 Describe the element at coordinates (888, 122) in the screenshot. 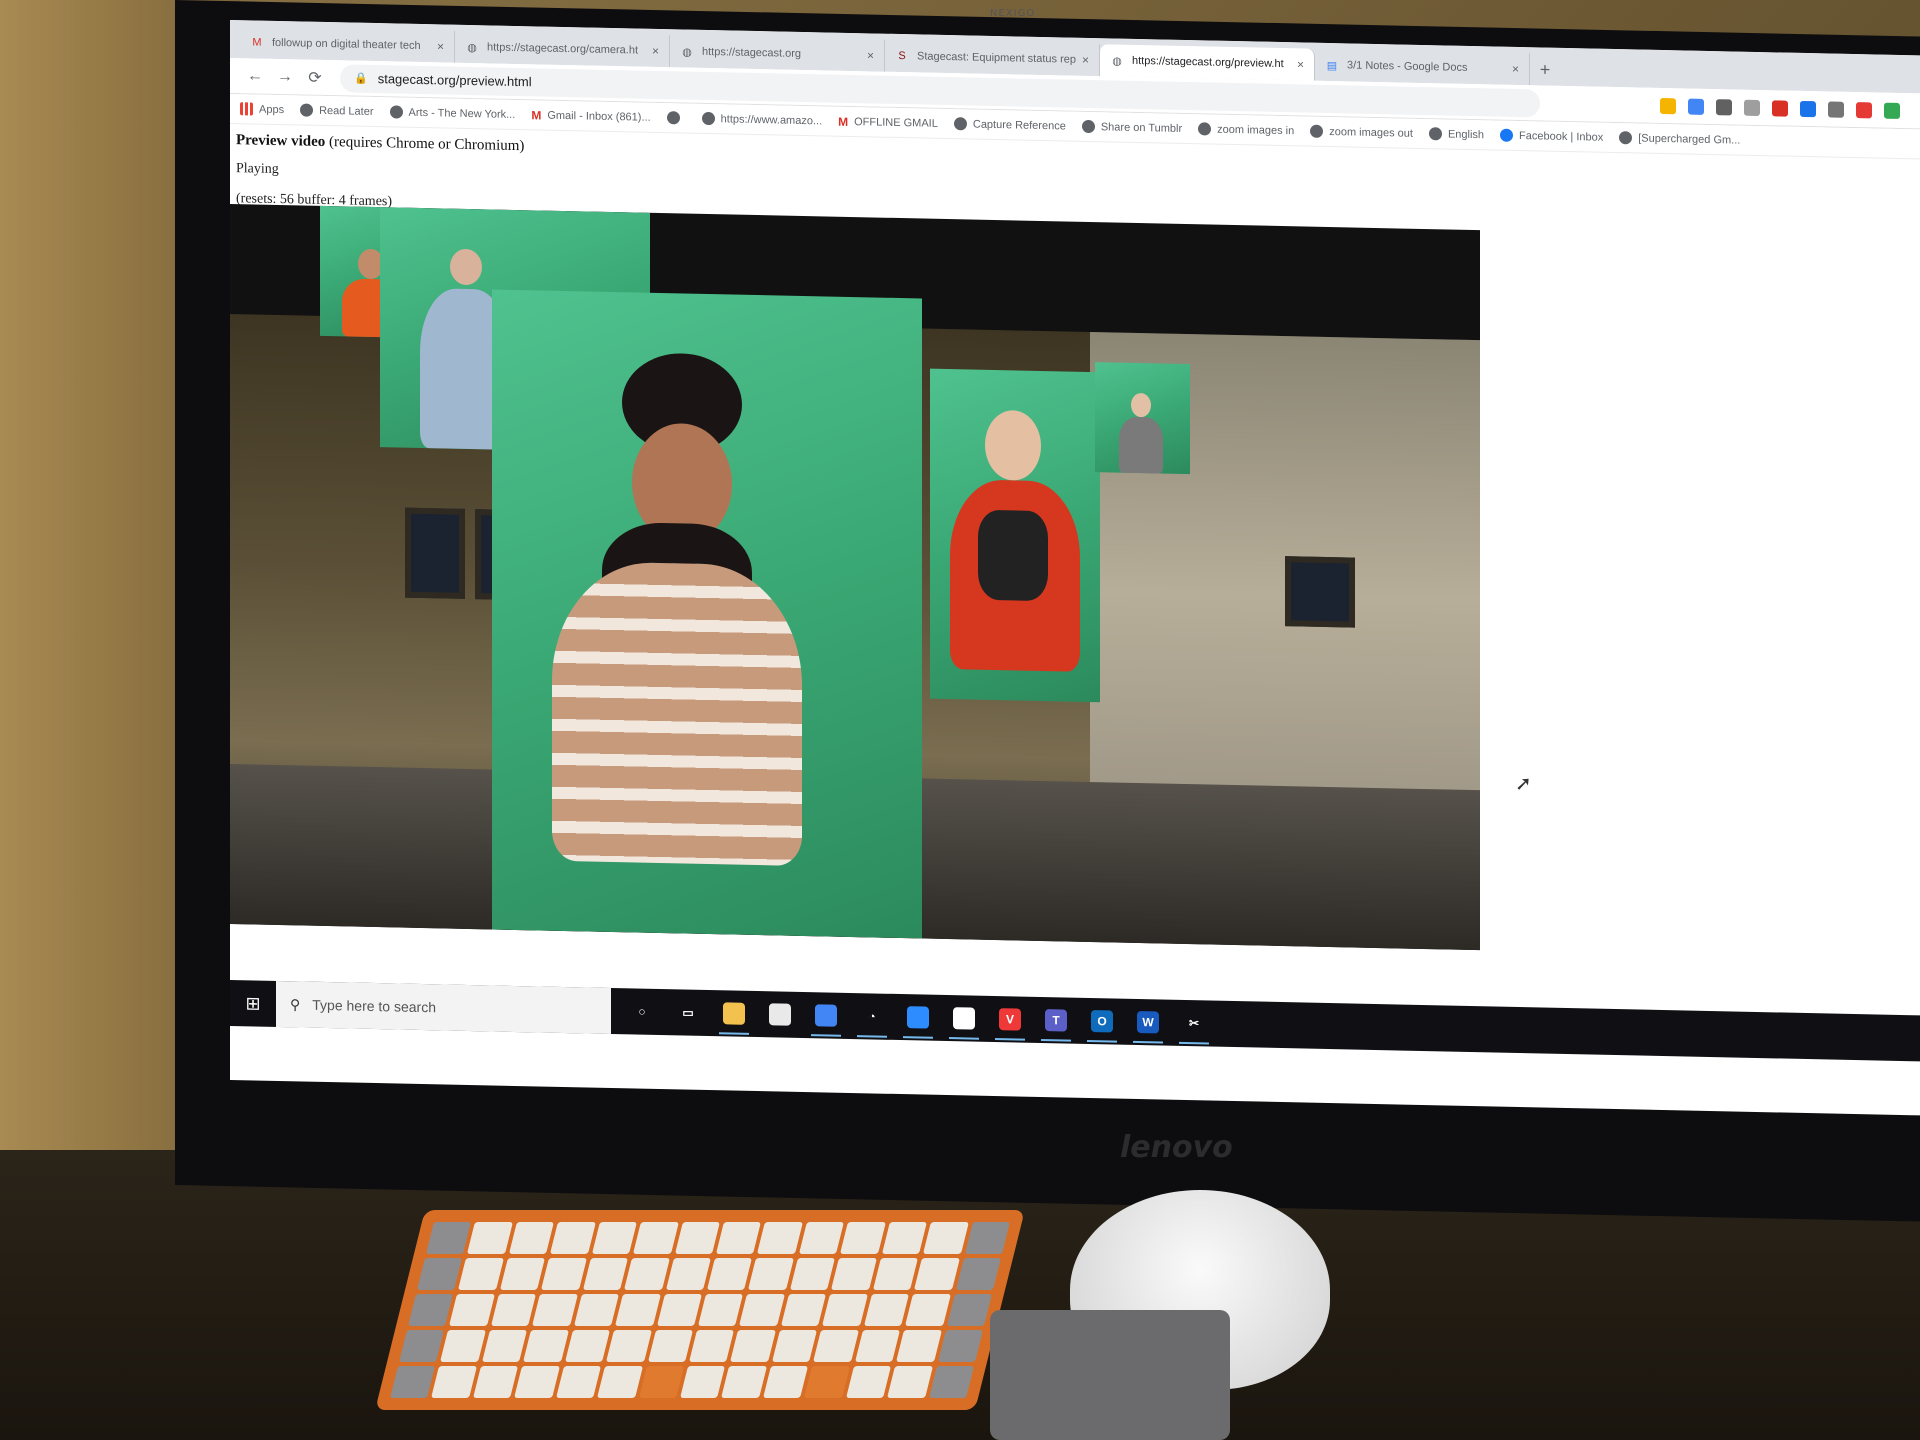

I see `bookmark-item: M OFFLINE GMAIL` at that location.